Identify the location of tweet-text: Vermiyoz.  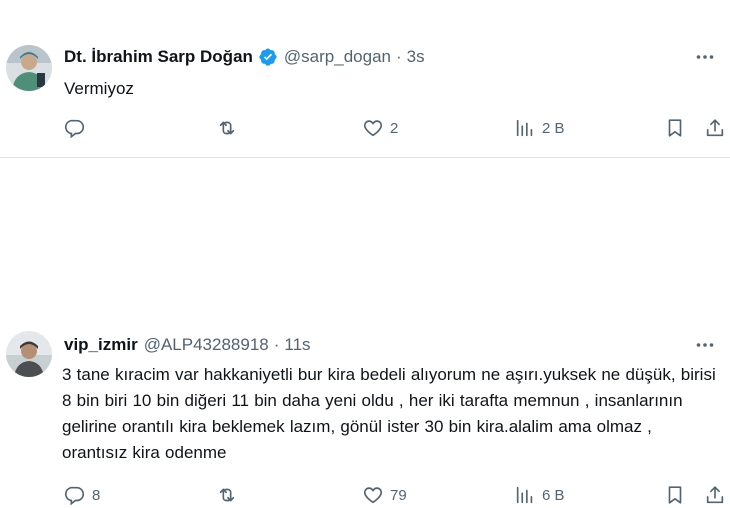
(99, 88).